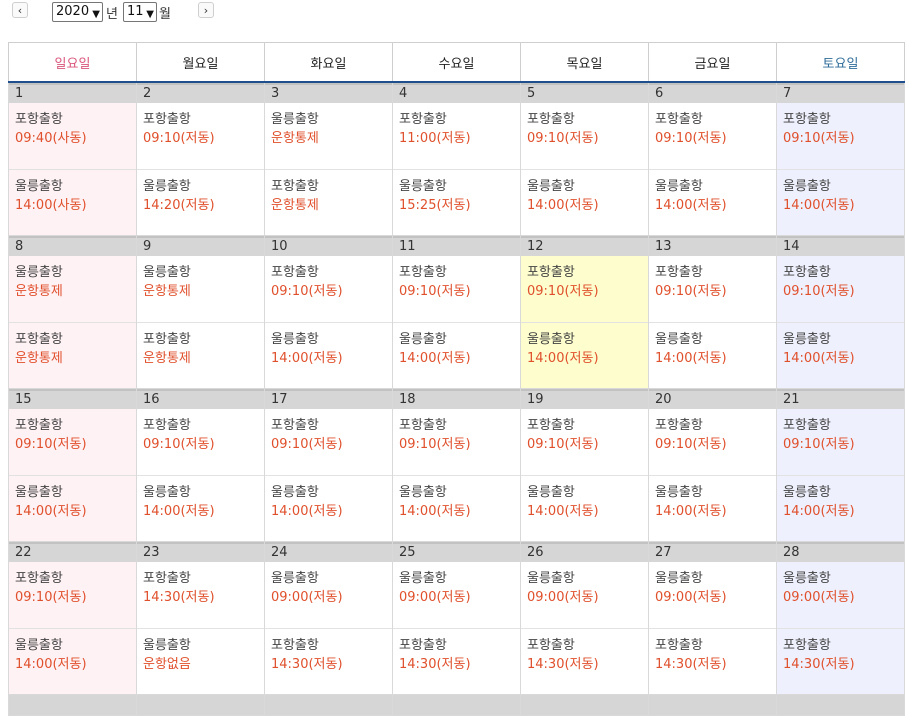 Image resolution: width=909 pixels, height=716 pixels. What do you see at coordinates (150, 14) in the screenshot?
I see `chevron-down-icon: ▼` at bounding box center [150, 14].